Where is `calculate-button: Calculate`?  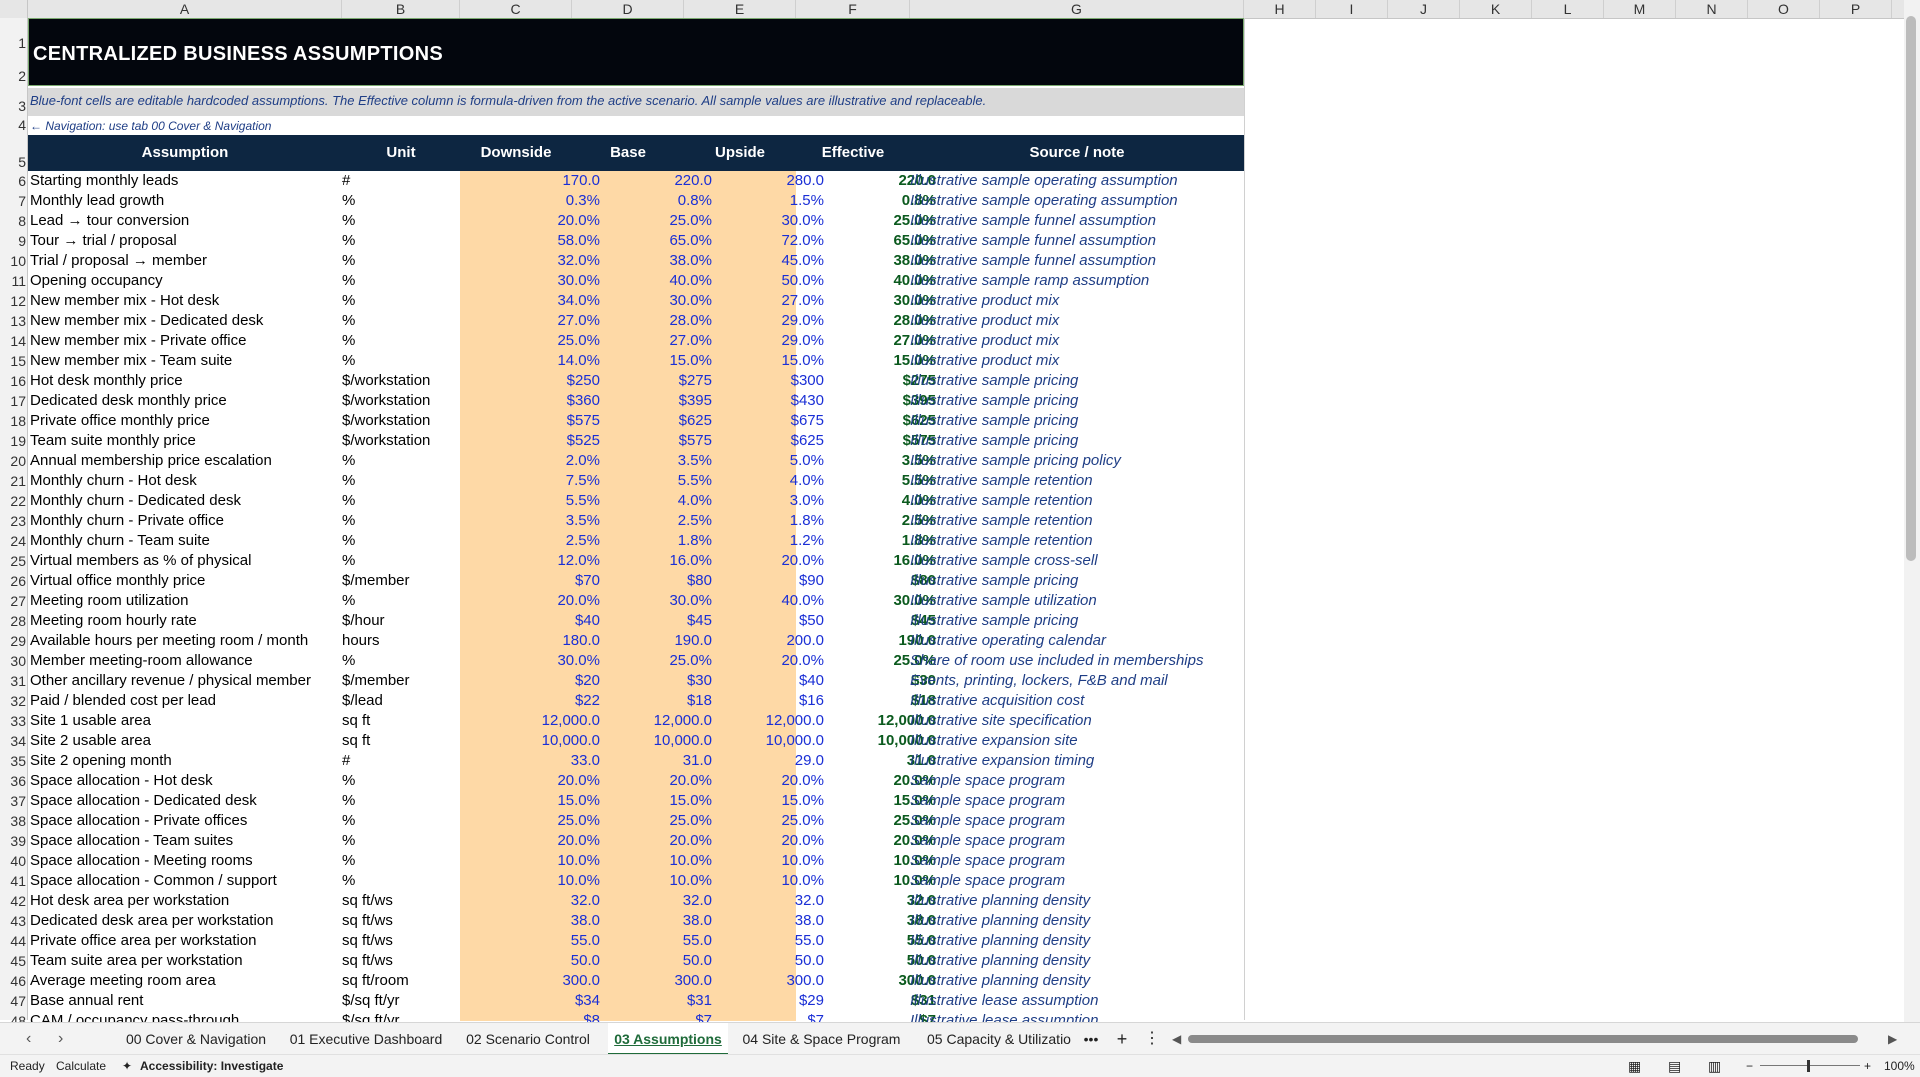
calculate-button: Calculate is located at coordinates (81, 1066).